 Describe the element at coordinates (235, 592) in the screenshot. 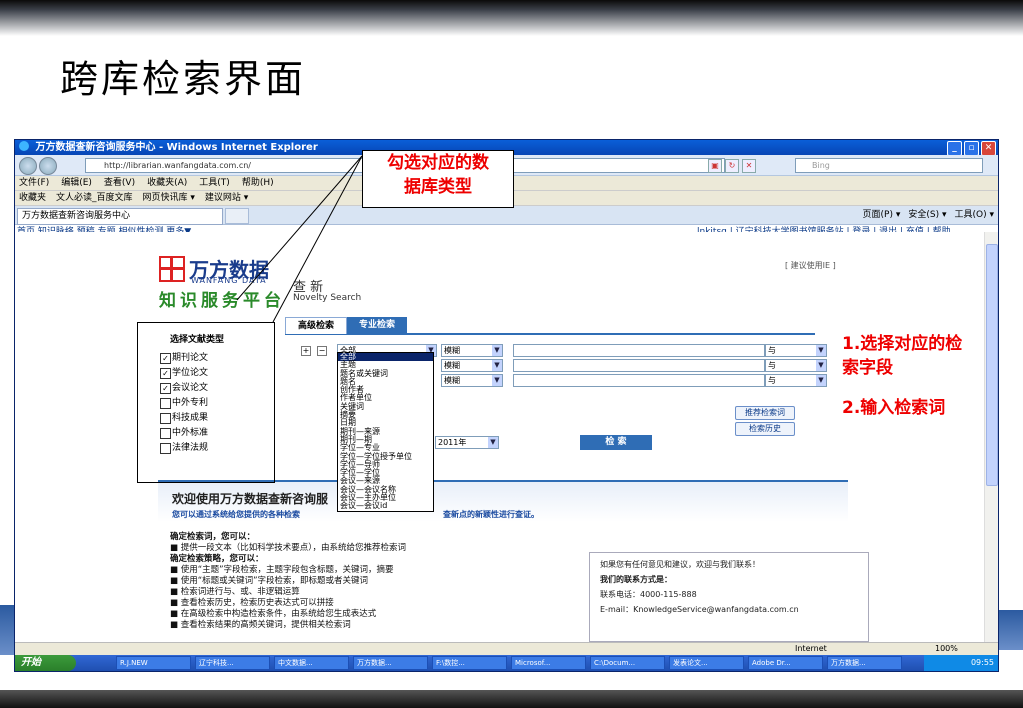

I see `tips-item: ■ 检索词进行与、或、非逻辑运算` at that location.